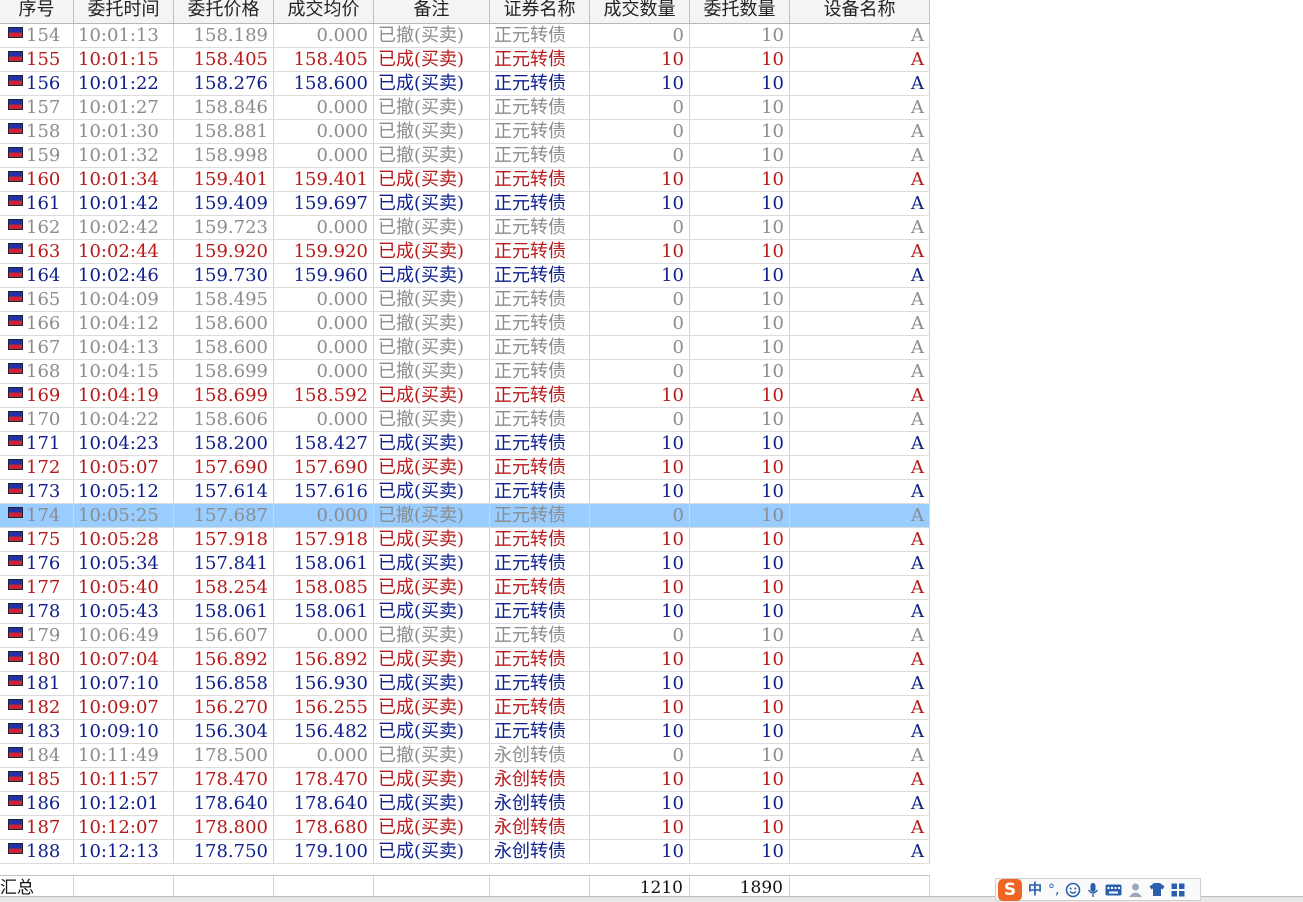 The width and height of the screenshot is (1303, 902). I want to click on ime-toolbar: S 中 °,, so click(1098, 889).